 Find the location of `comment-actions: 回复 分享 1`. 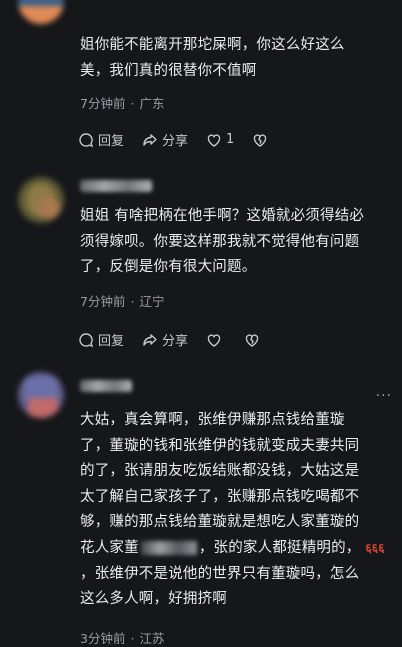

comment-actions: 回复 分享 1 is located at coordinates (184, 139).